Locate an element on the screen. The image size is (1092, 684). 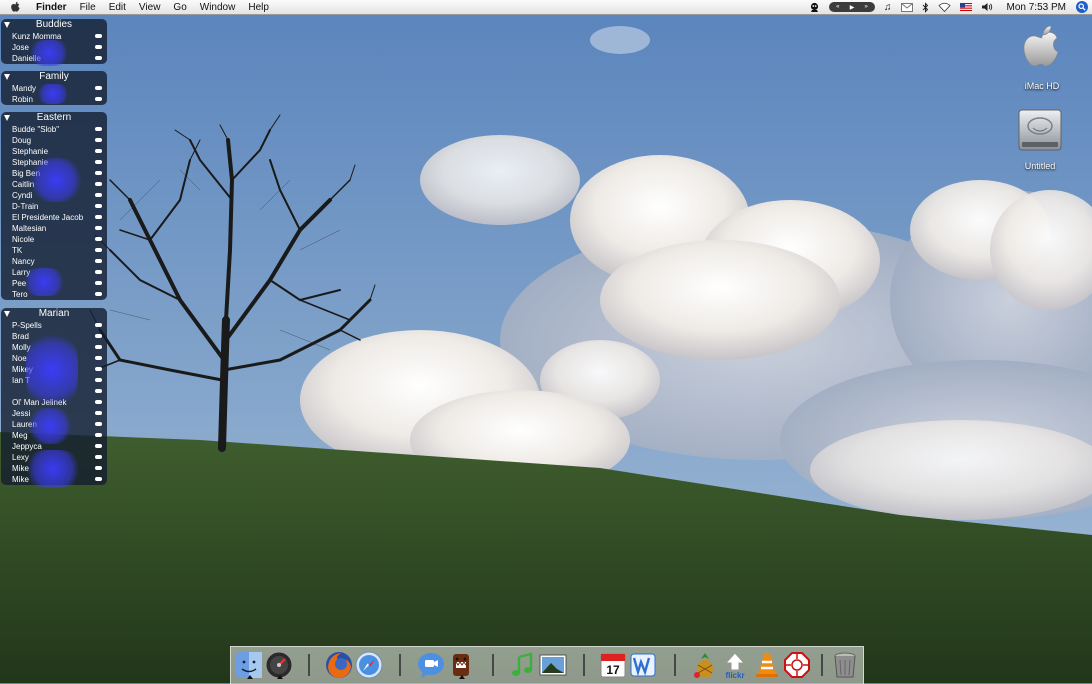
adium-status-icon is located at coordinates (814, 7).